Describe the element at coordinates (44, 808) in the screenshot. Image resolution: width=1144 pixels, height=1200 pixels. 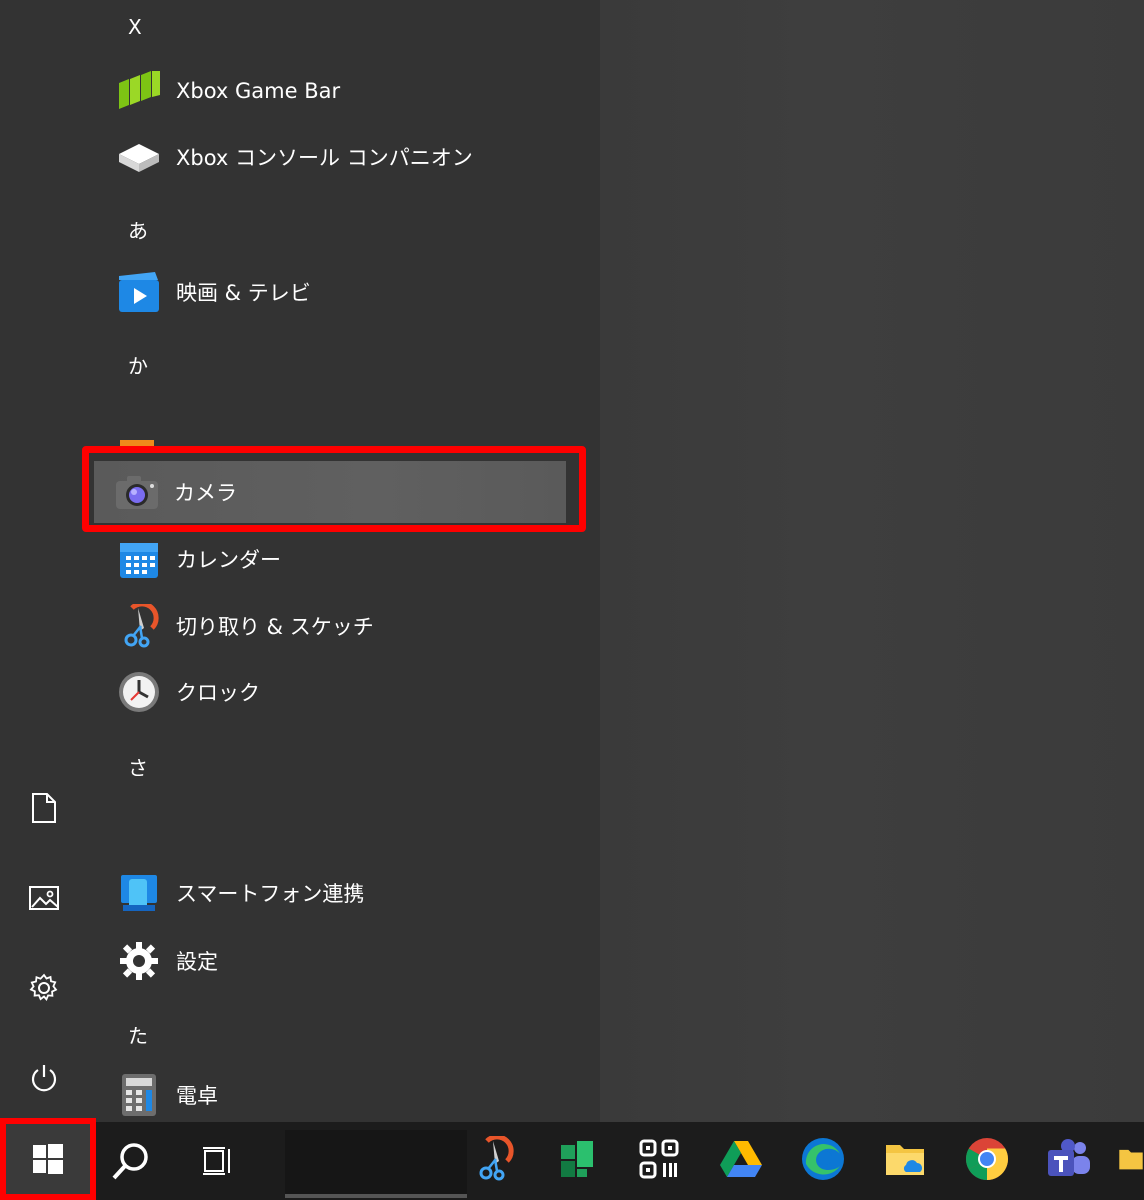
I see `document-icon` at that location.